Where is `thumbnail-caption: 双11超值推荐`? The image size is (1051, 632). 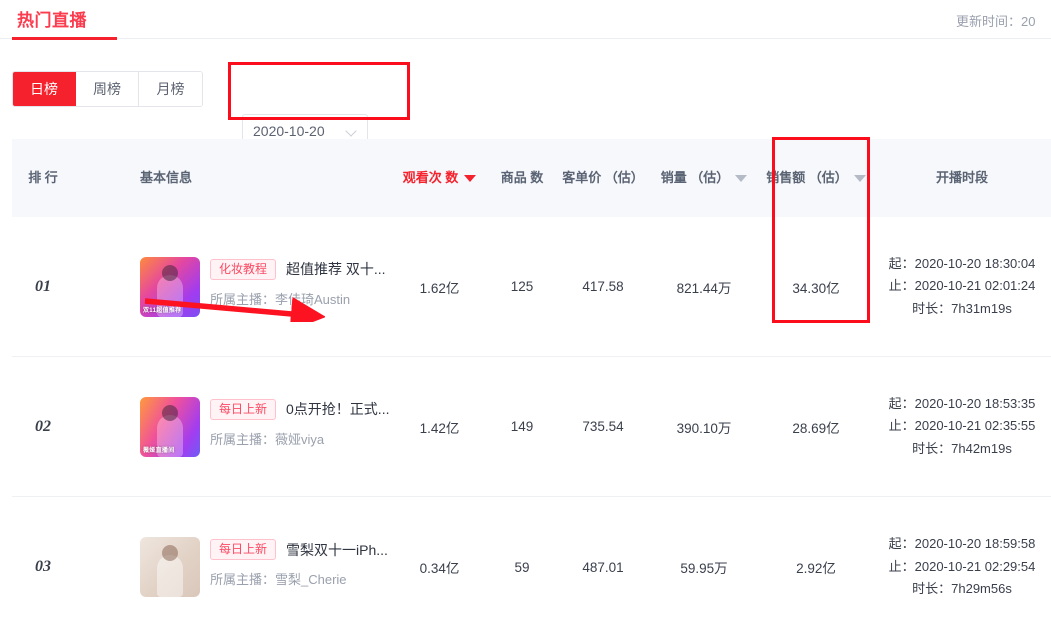
thumbnail-caption: 双11超值推荐 is located at coordinates (162, 310).